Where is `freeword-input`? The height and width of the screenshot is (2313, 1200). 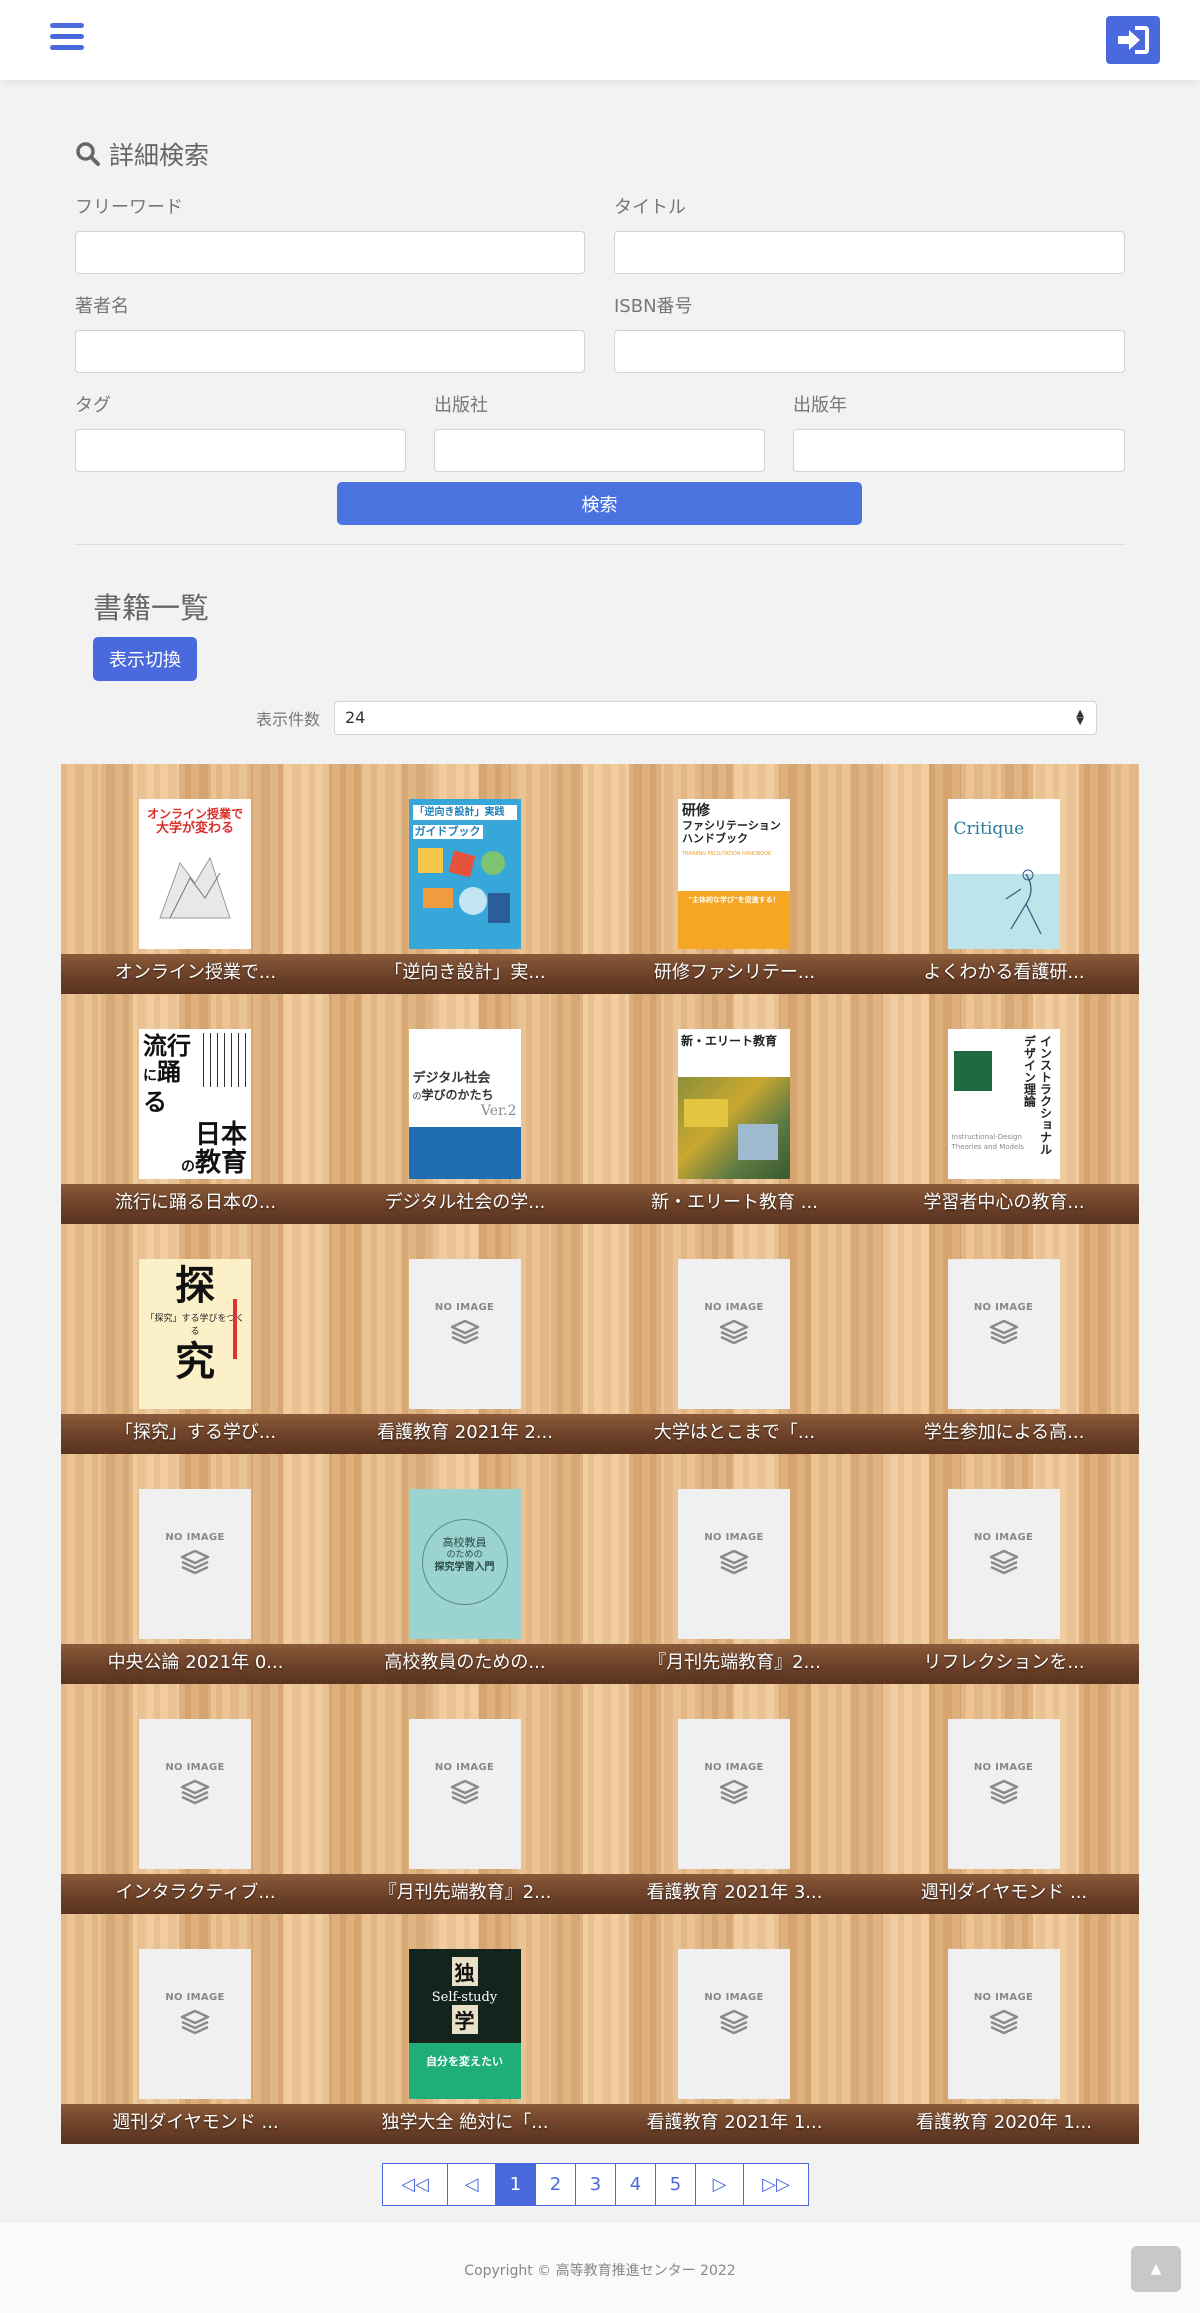 freeword-input is located at coordinates (330, 252).